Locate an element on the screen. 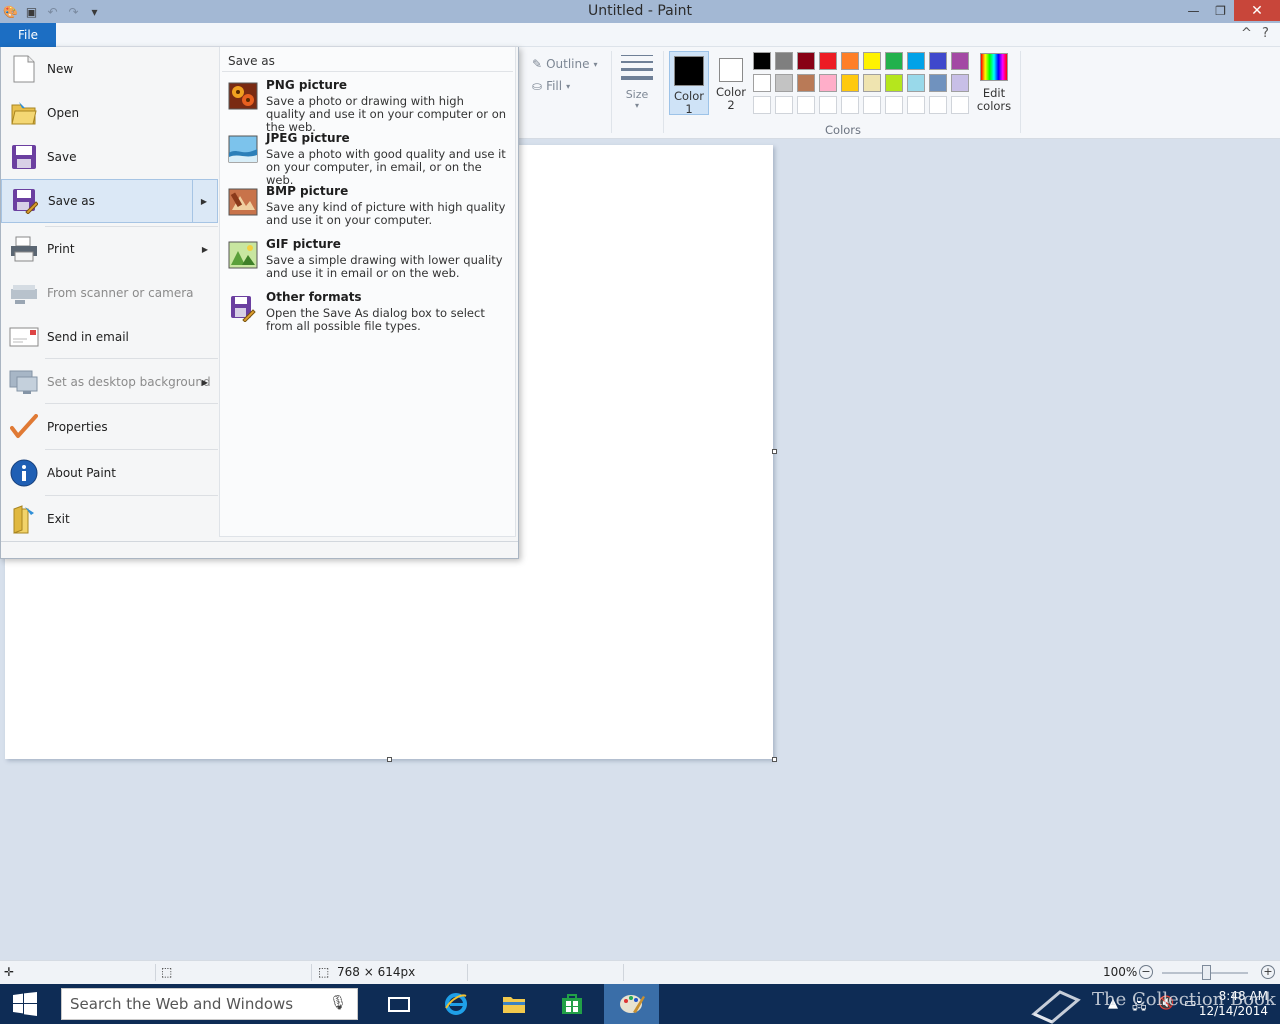 The width and height of the screenshot is (1280, 1024). open-folder-icon is located at coordinates (24, 113).